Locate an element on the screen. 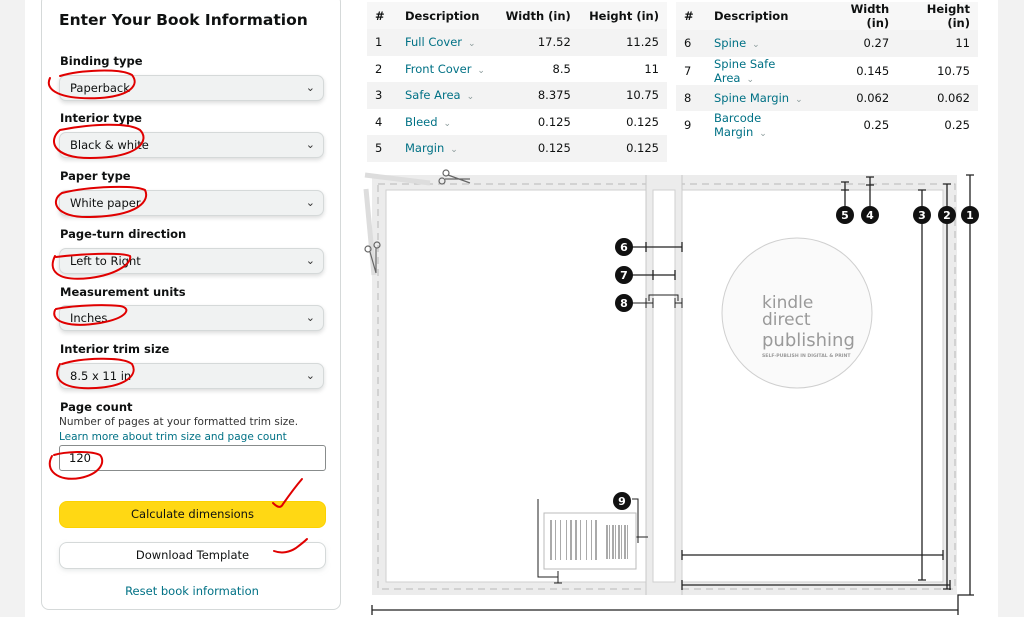 The image size is (1024, 617). marker-4: 4 is located at coordinates (870, 215).